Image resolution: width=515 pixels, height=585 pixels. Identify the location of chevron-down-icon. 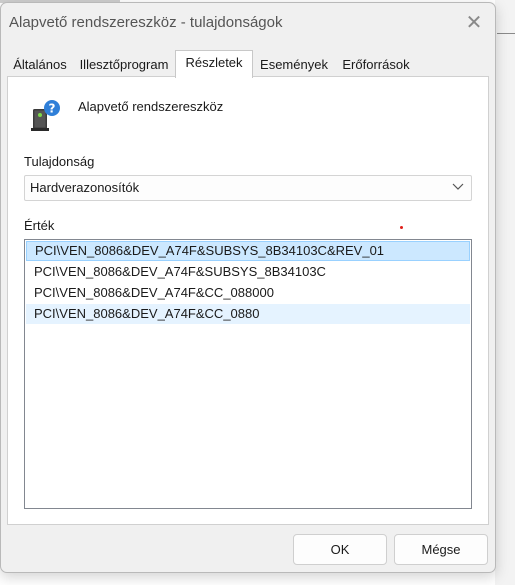
(458, 186).